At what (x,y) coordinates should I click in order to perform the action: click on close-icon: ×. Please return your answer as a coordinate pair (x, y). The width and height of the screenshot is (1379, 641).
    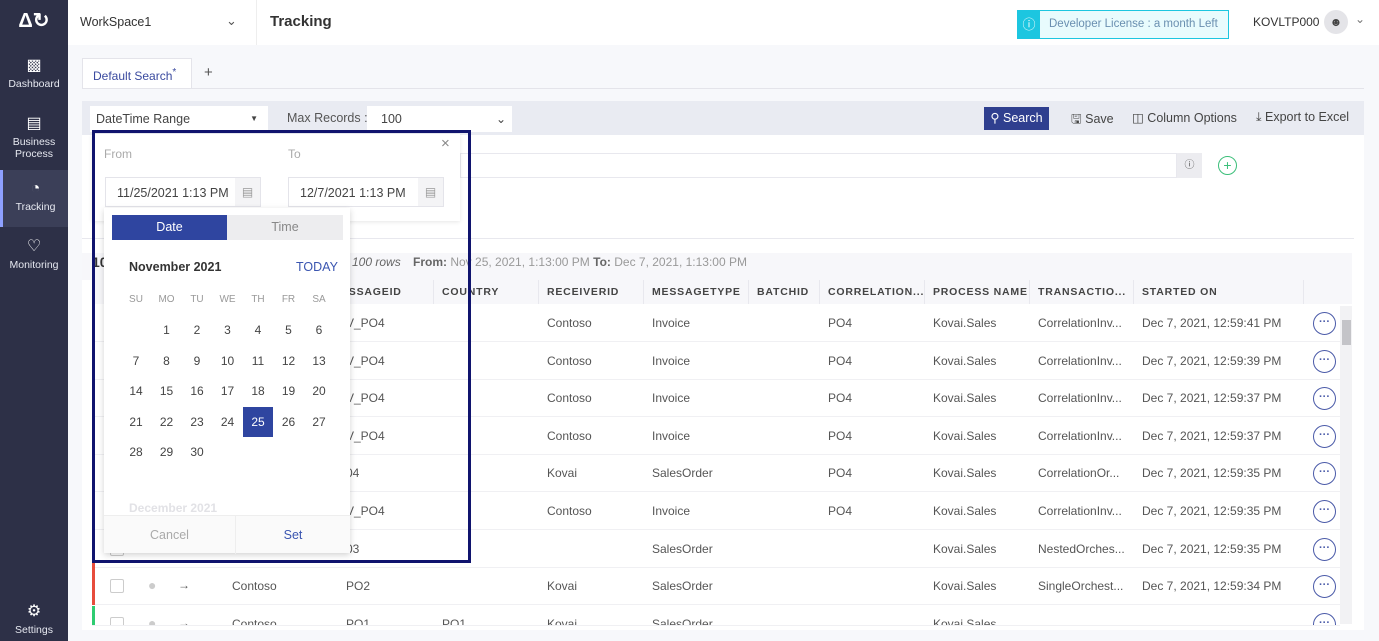
    Looking at the image, I should click on (445, 143).